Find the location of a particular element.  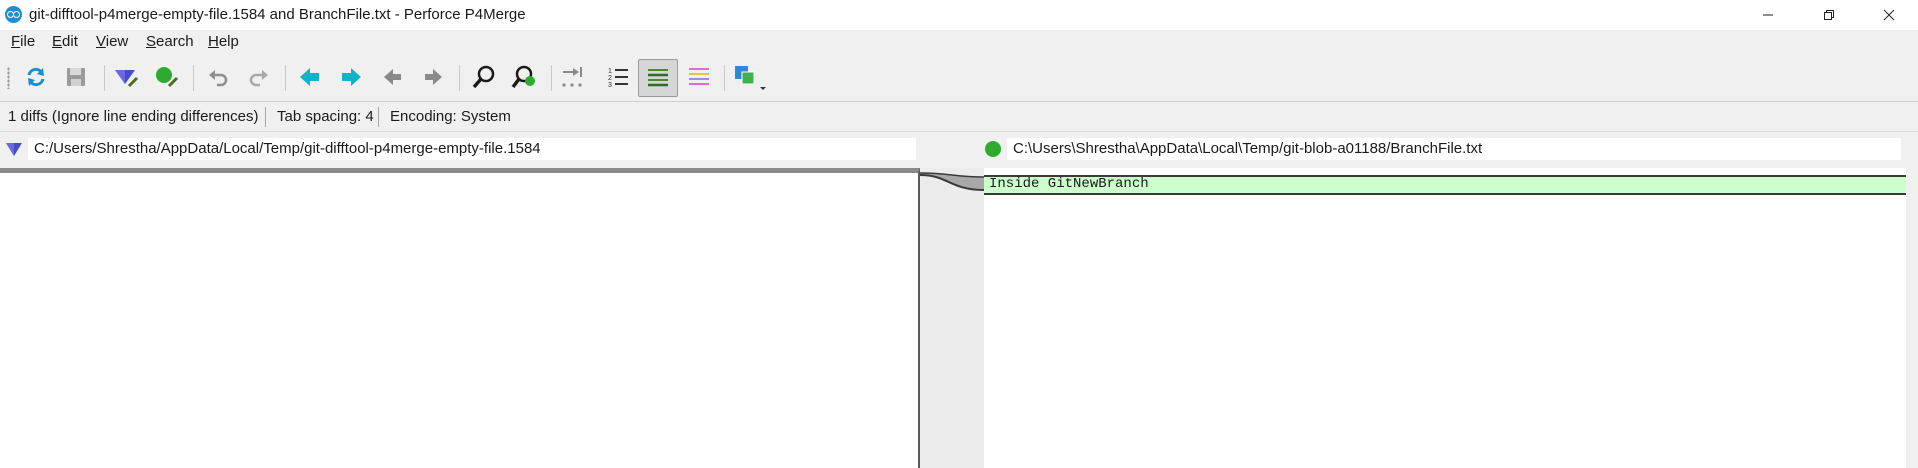

redo-button is located at coordinates (259, 77).